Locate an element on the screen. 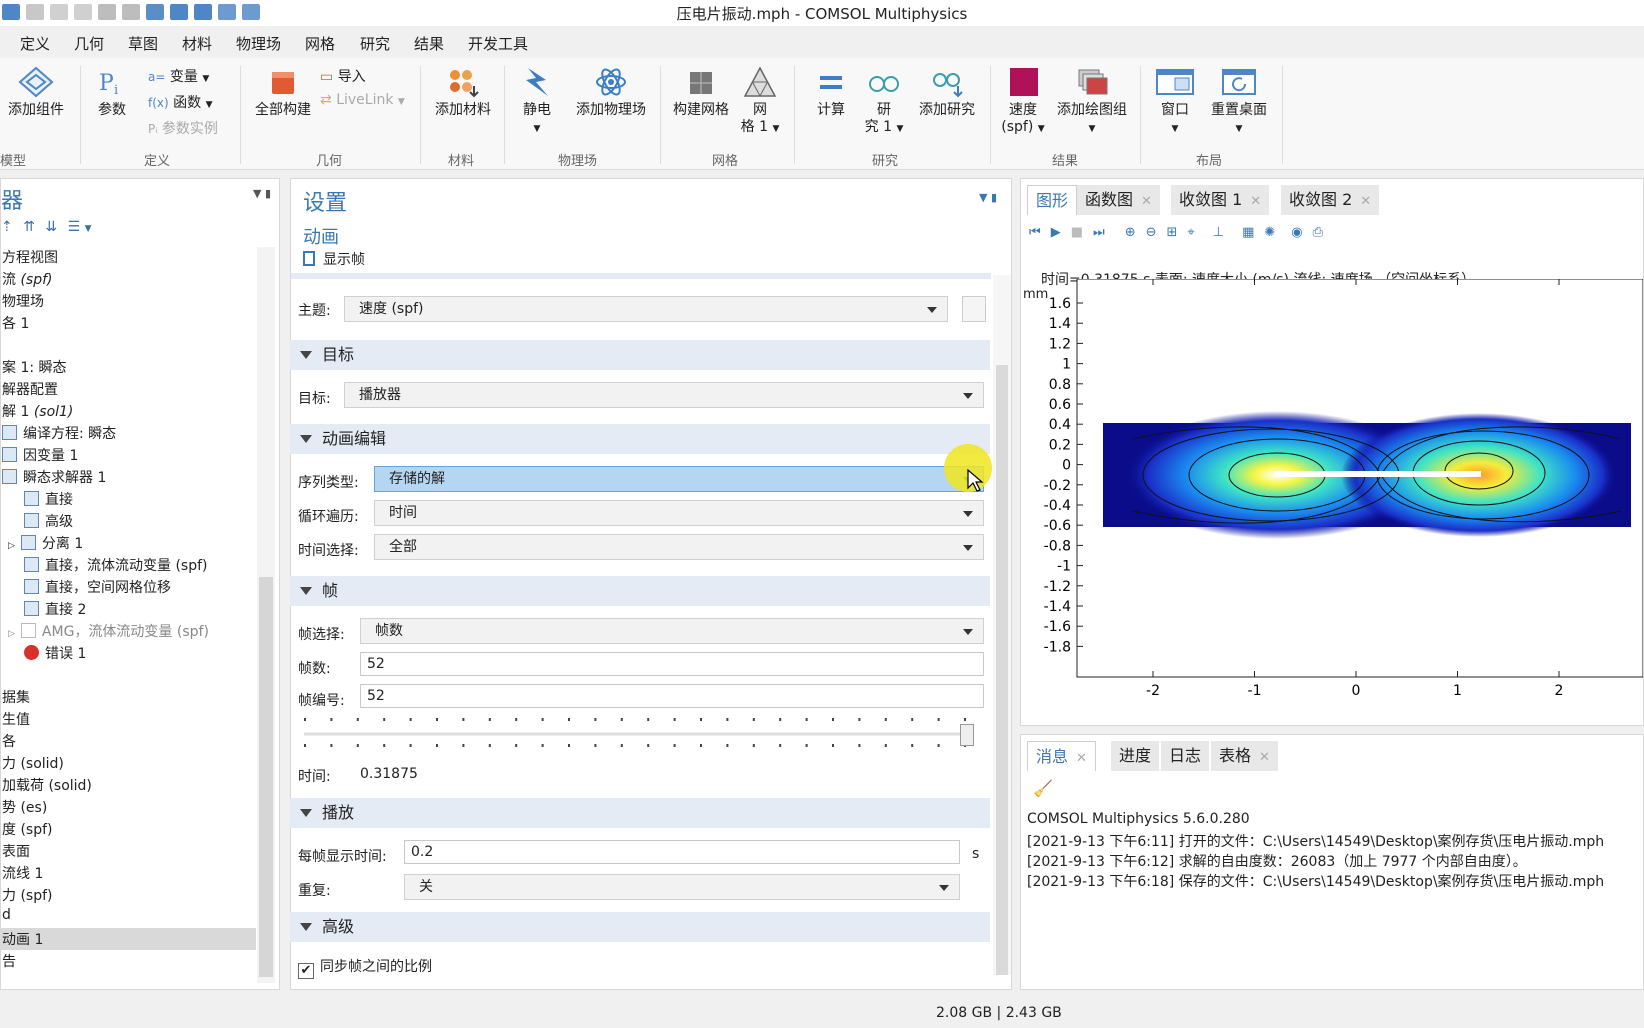 Image resolution: width=1644 pixels, height=1028 pixels. subject-select: 速度 (spf) is located at coordinates (646, 309).